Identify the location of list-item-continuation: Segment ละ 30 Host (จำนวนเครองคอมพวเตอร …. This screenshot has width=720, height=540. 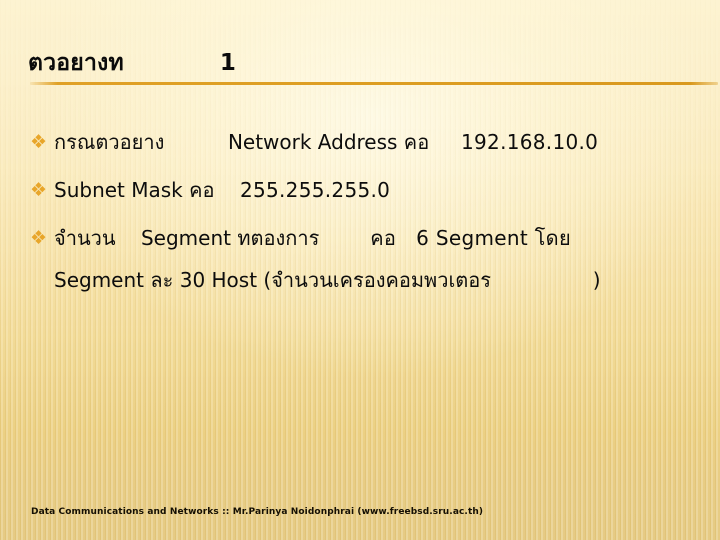
(327, 280).